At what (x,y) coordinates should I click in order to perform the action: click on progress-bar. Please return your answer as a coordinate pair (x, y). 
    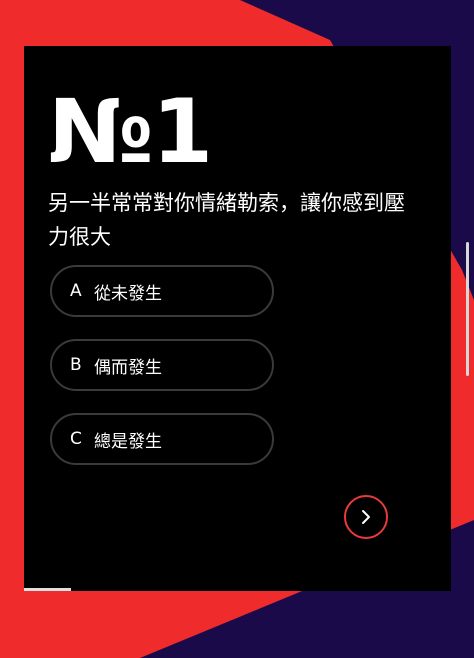
    Looking at the image, I should click on (237, 589).